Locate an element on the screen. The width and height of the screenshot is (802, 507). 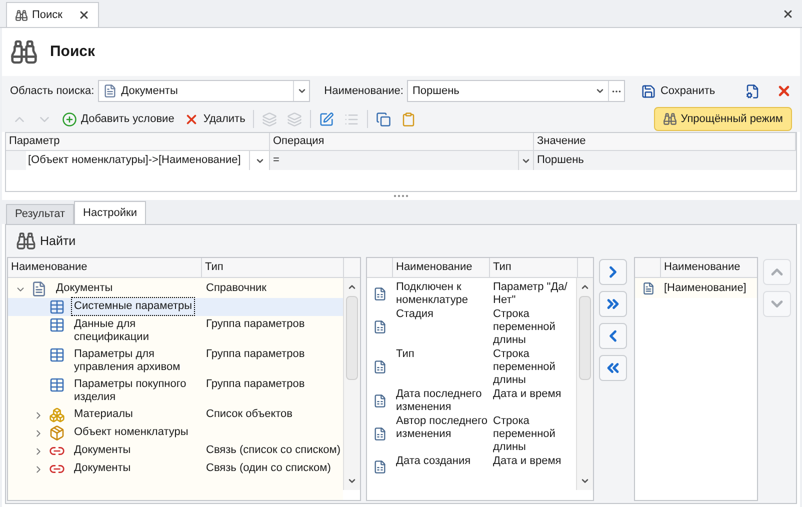
tree-row: Материалы Список объектов is located at coordinates (175, 415).